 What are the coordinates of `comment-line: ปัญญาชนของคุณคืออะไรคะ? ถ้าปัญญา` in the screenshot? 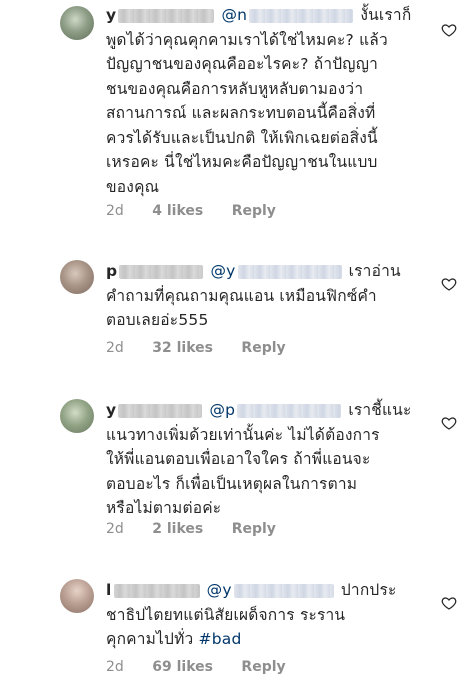 It's located at (242, 64).